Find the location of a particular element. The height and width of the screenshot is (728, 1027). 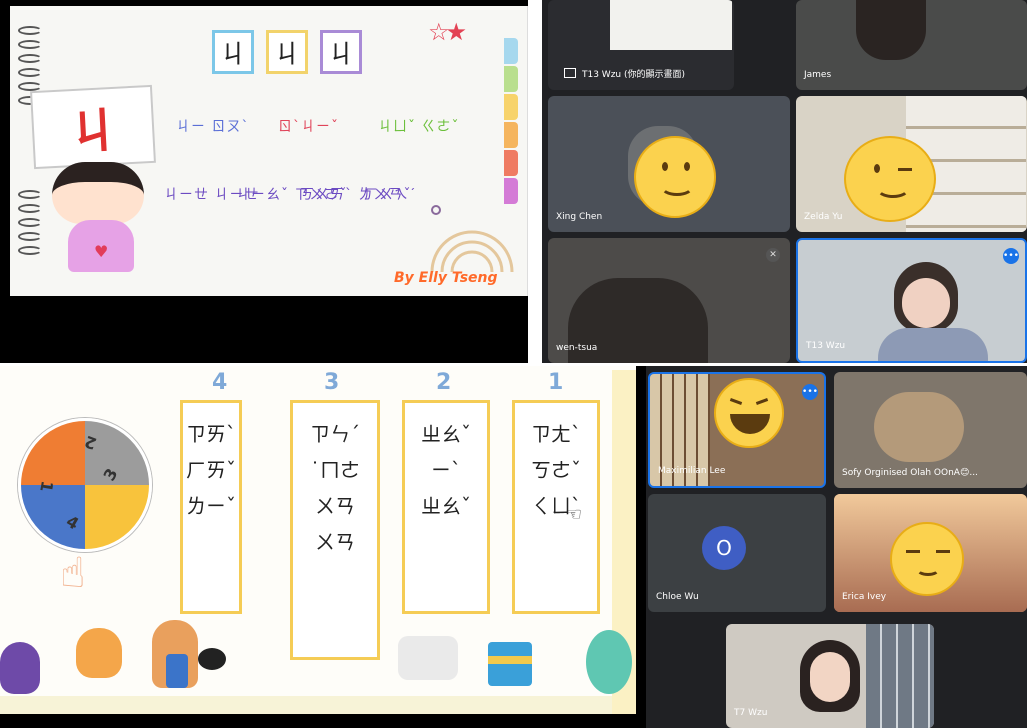

tile-name: Zelda Yu is located at coordinates (823, 217).